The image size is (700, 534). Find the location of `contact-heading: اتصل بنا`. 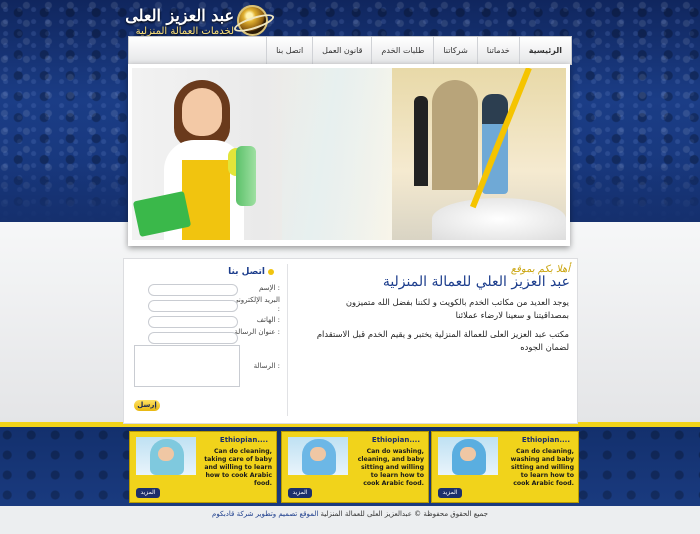

contact-heading: اتصل بنا is located at coordinates (251, 272).